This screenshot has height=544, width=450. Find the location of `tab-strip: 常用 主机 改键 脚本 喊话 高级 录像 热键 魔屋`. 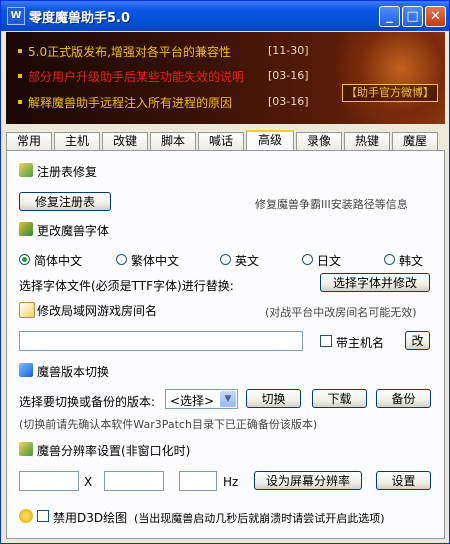

tab-strip: 常用 主机 改键 脚本 喊话 高级 录像 热键 魔屋 is located at coordinates (226, 140).